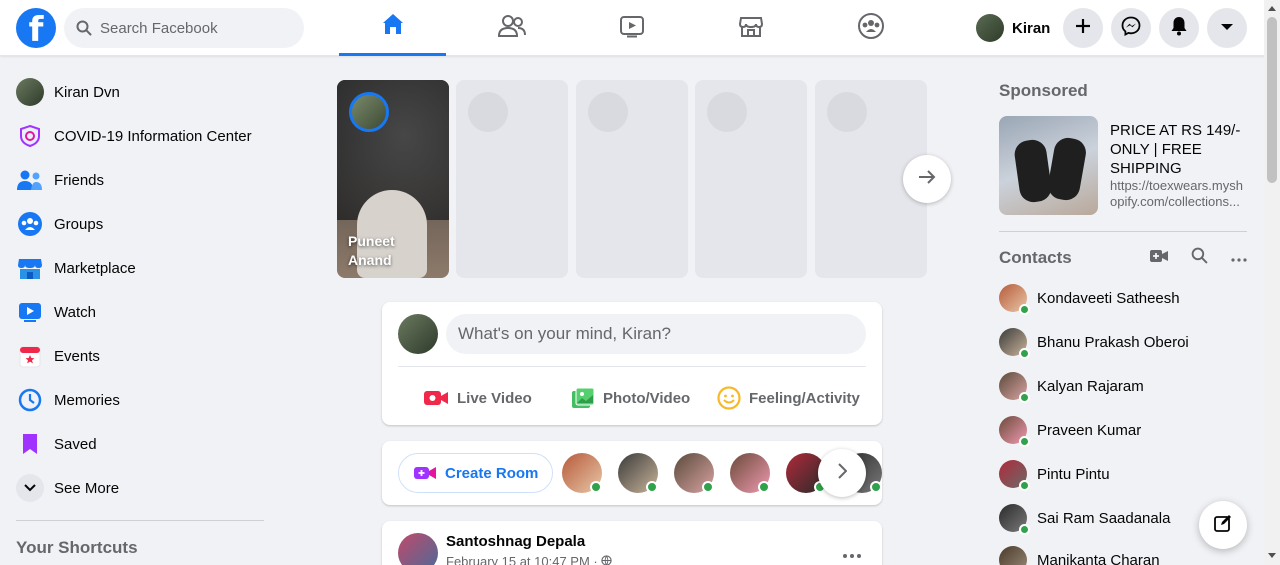 The image size is (1280, 565). Describe the element at coordinates (1094, 342) in the screenshot. I see `contact-item: Bhanu Prakash Oberoi` at that location.